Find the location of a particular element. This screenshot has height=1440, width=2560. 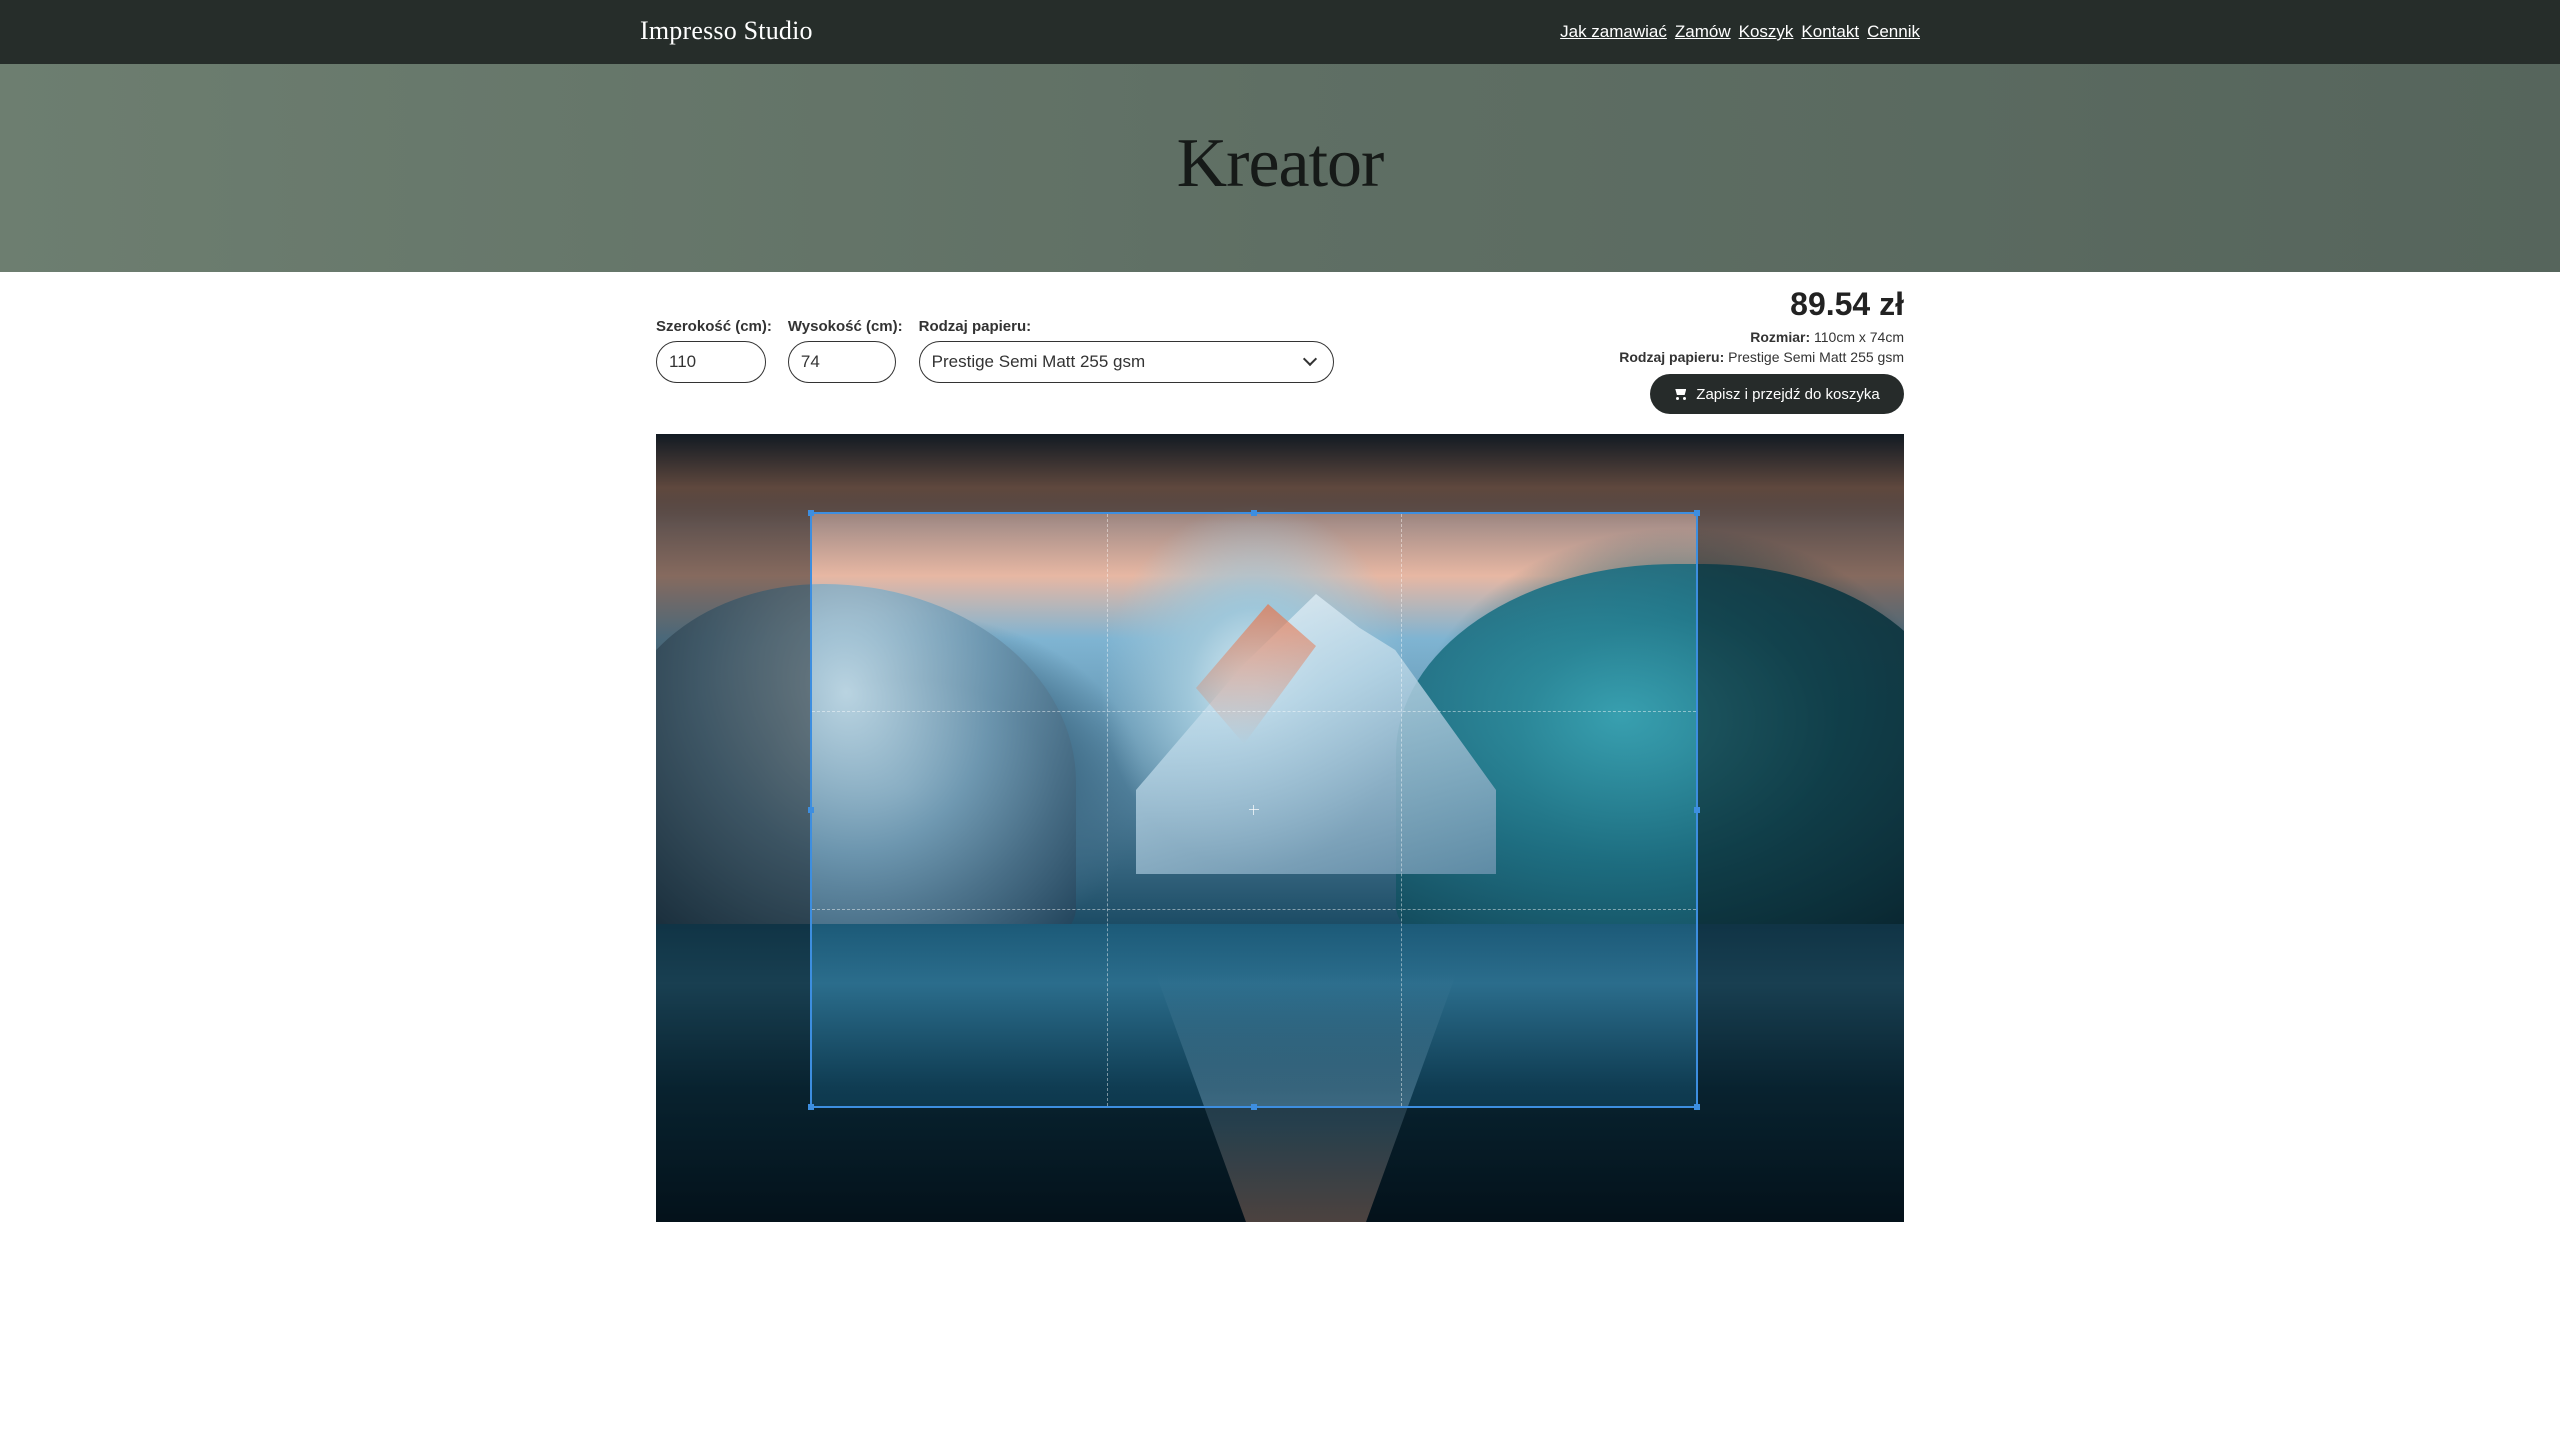

nav-link-cart: Koszyk is located at coordinates (1766, 32).